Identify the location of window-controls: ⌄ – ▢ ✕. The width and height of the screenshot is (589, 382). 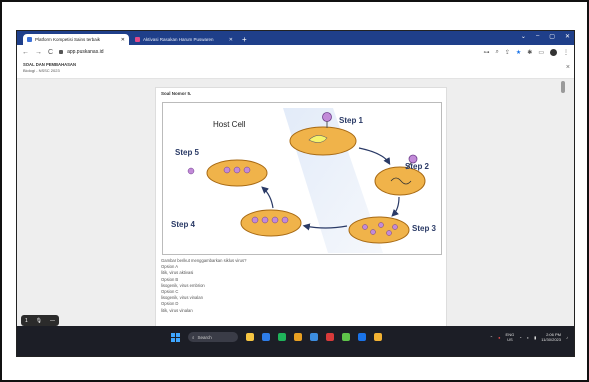
(545, 36).